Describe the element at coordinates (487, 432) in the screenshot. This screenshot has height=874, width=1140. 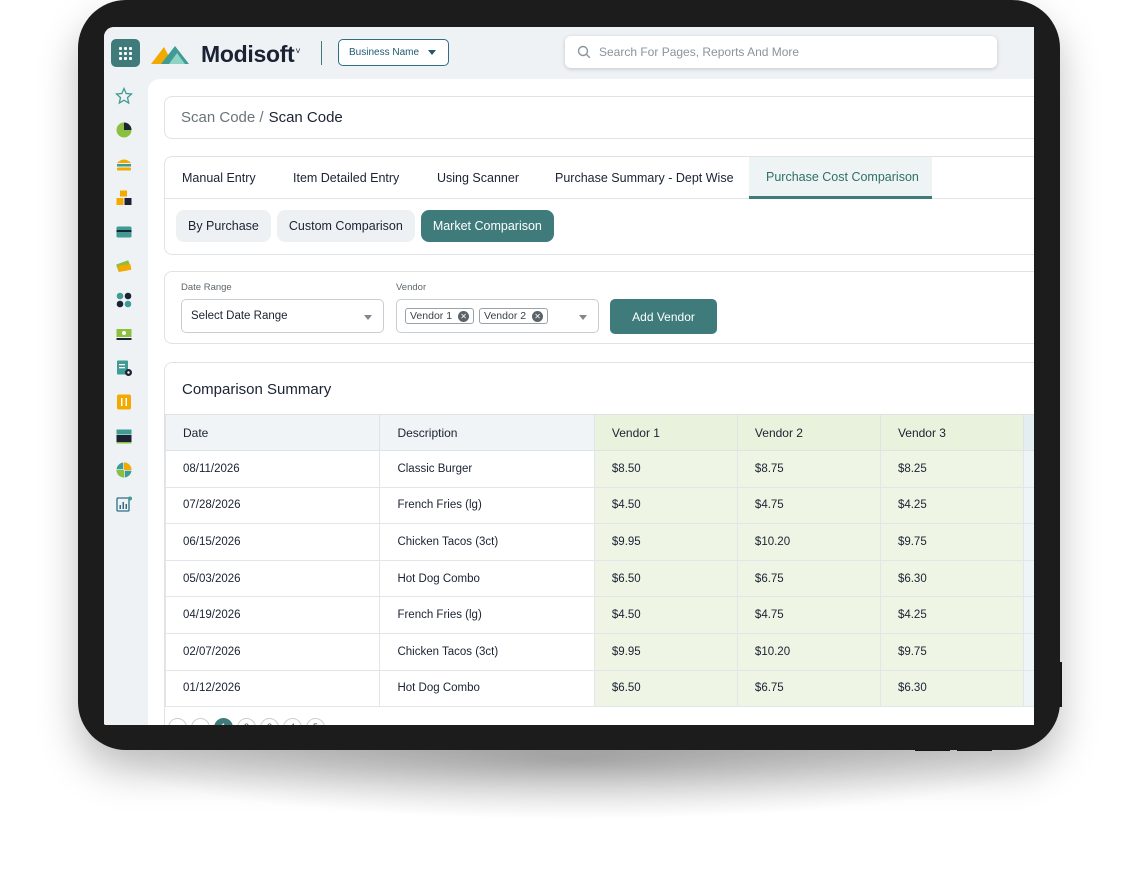
I see `column-header-description: Description` at that location.